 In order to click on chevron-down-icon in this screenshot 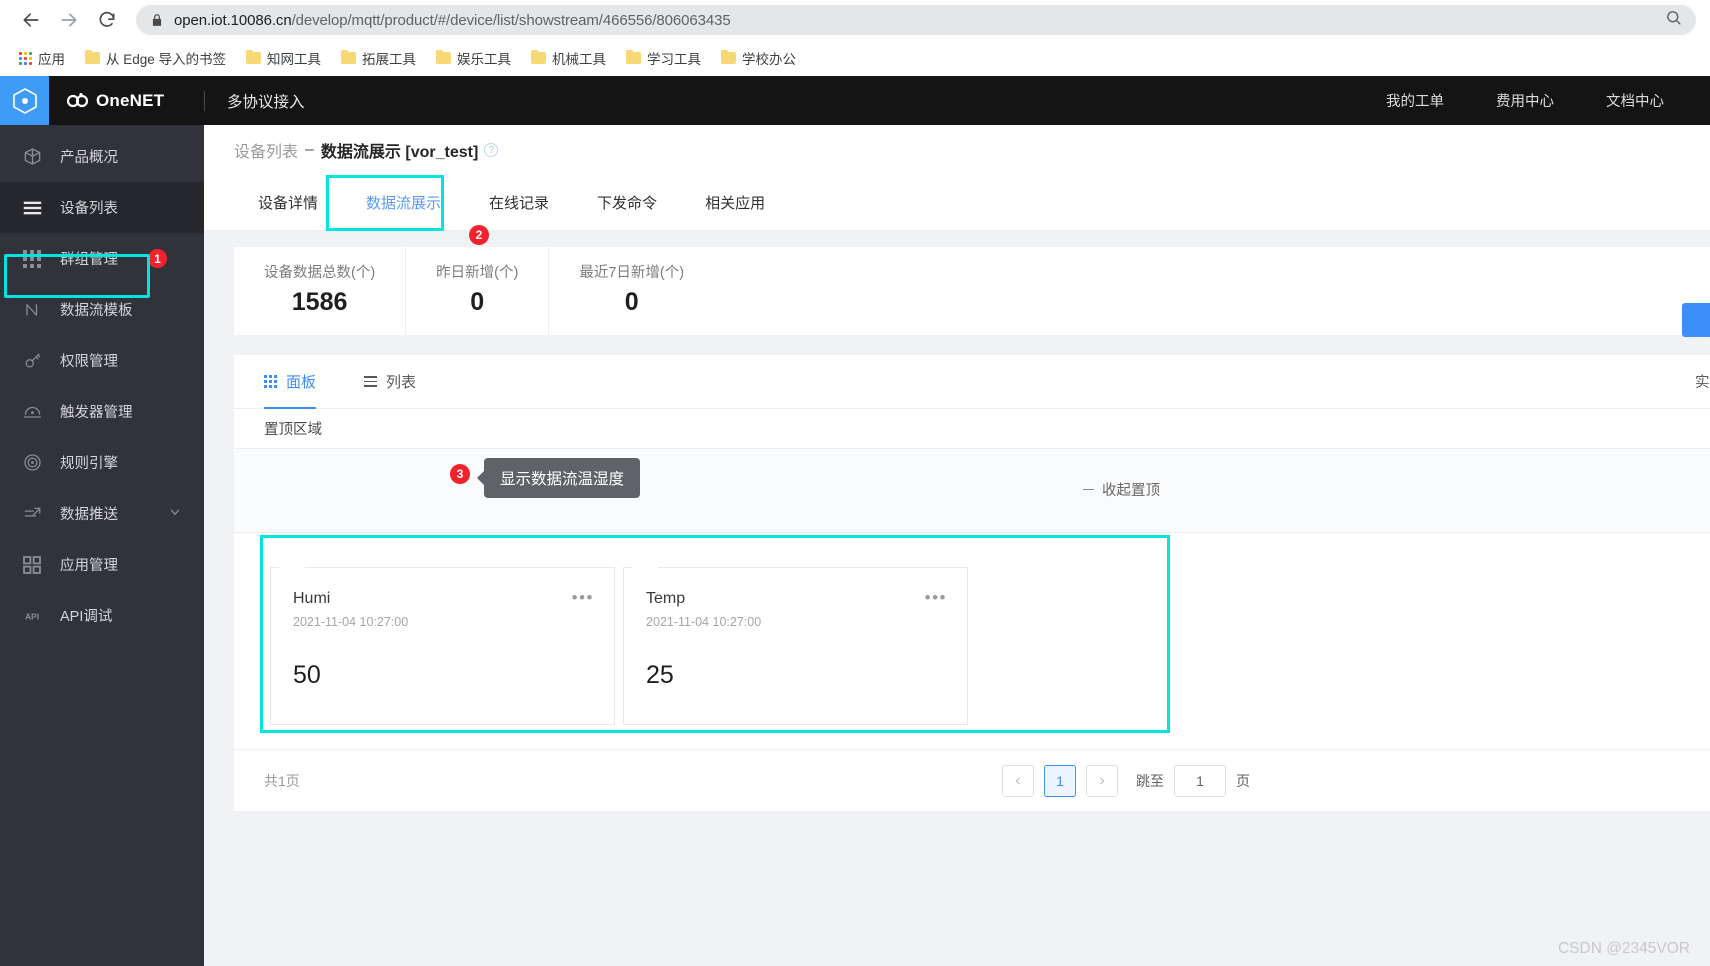, I will do `click(175, 514)`.